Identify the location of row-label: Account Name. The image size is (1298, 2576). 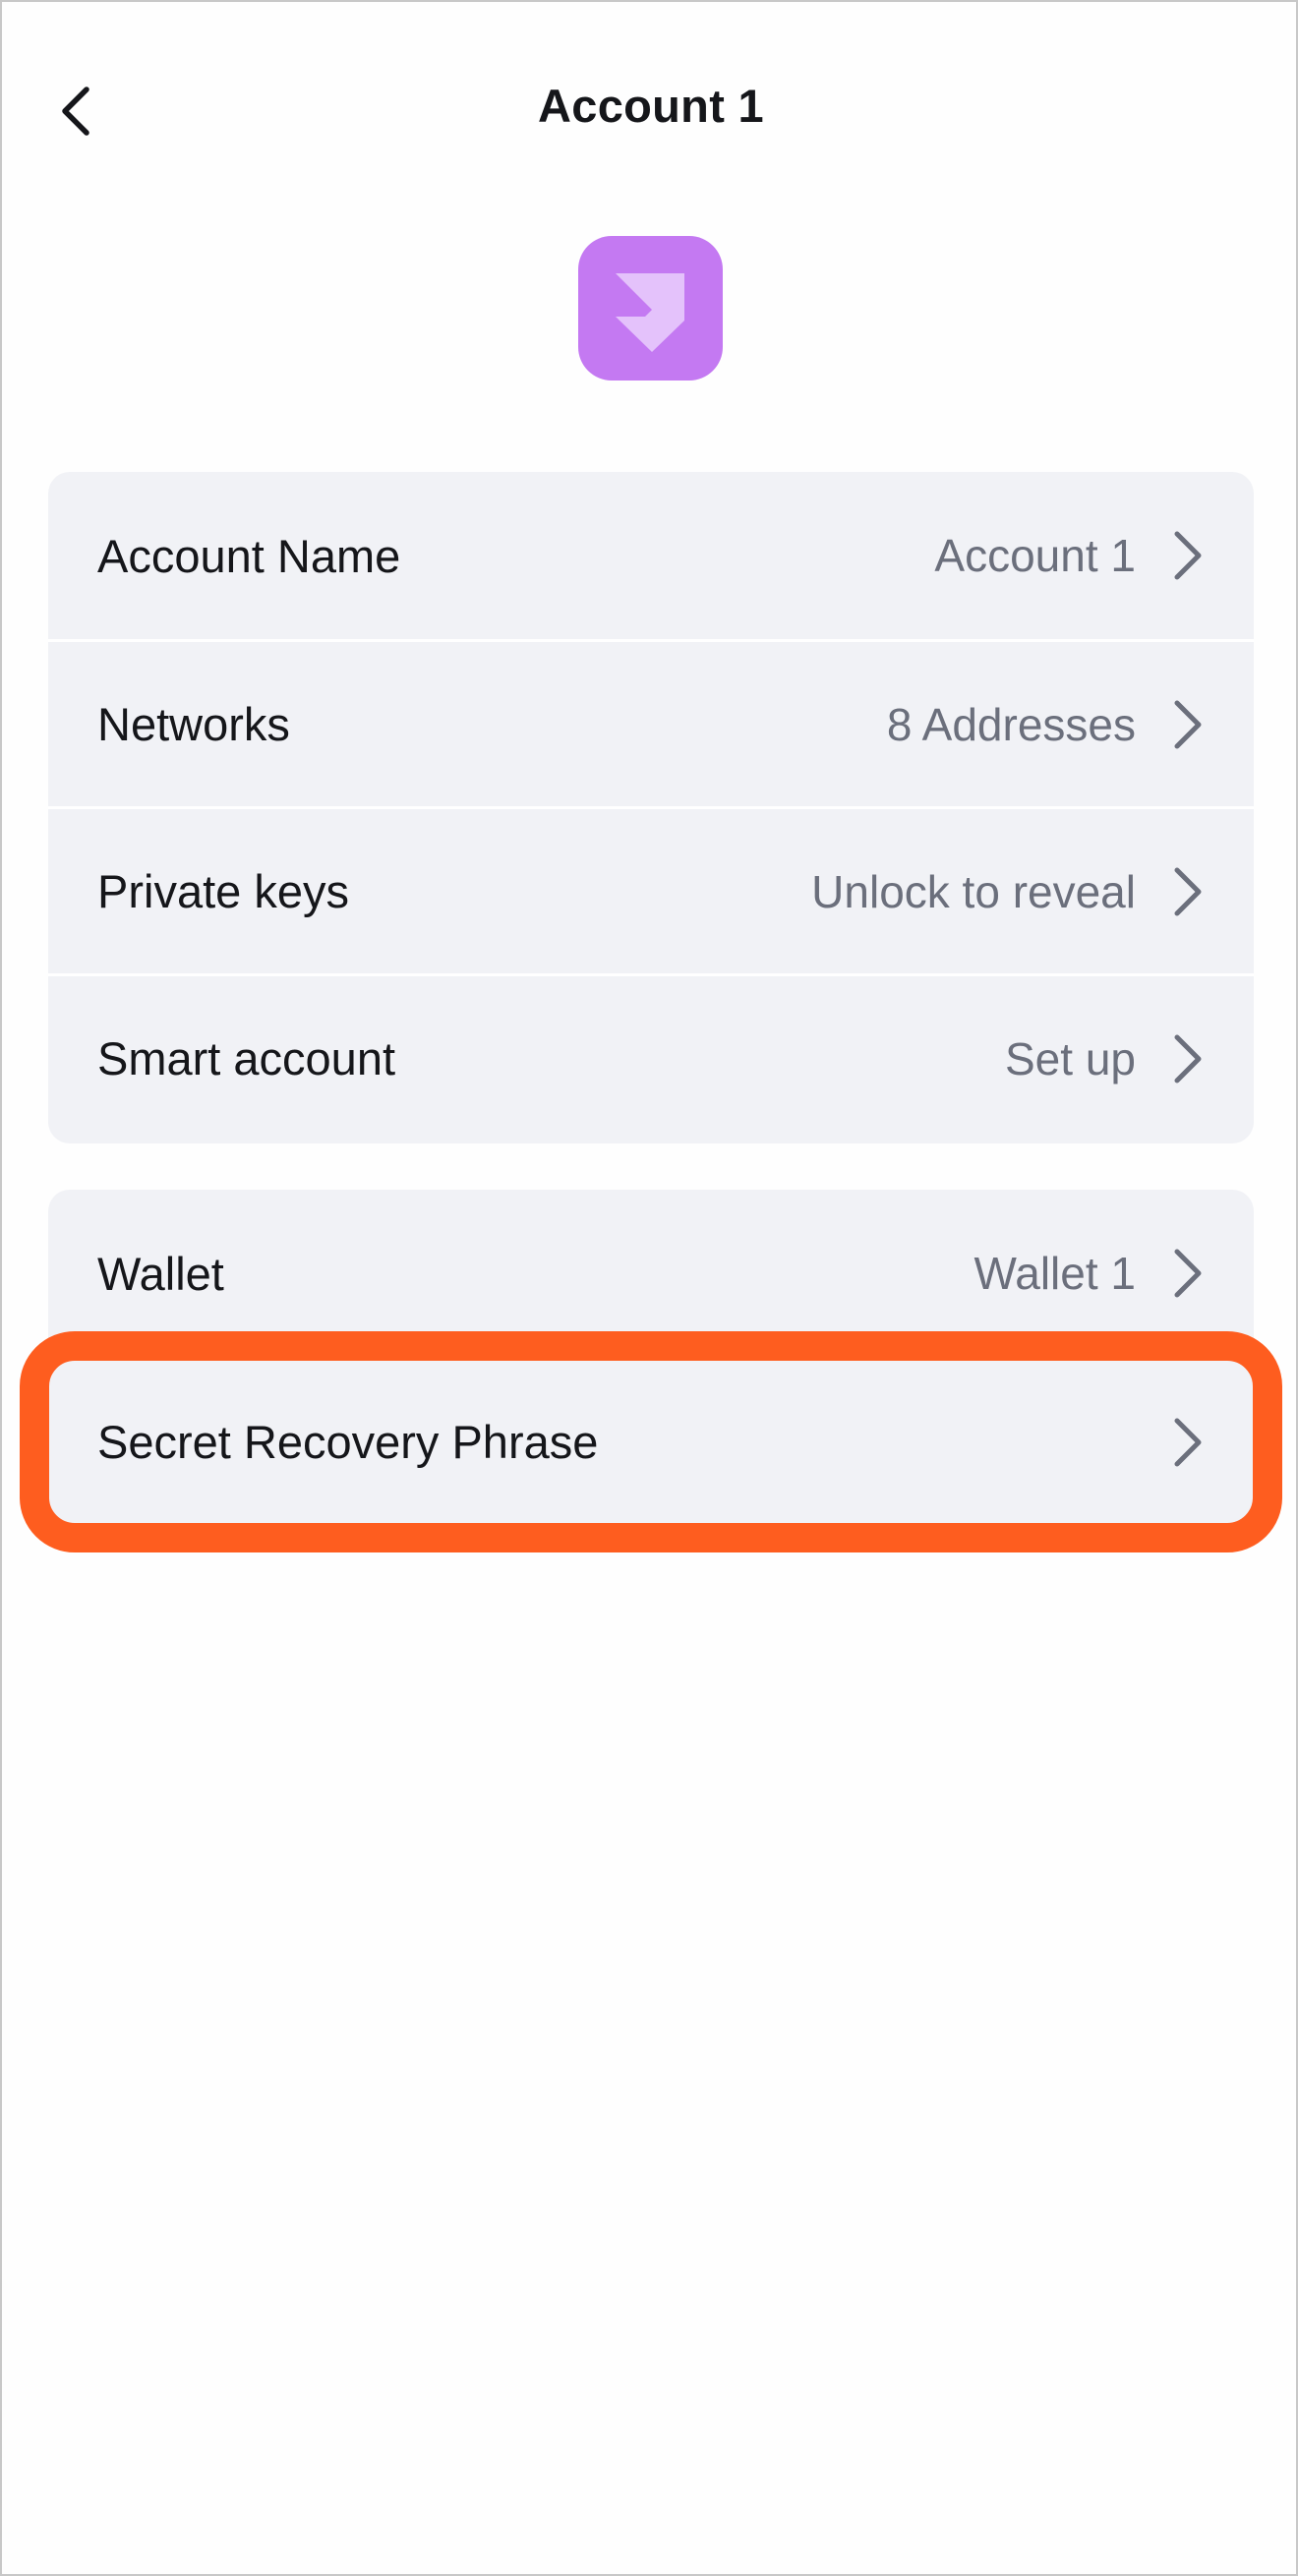
(249, 555).